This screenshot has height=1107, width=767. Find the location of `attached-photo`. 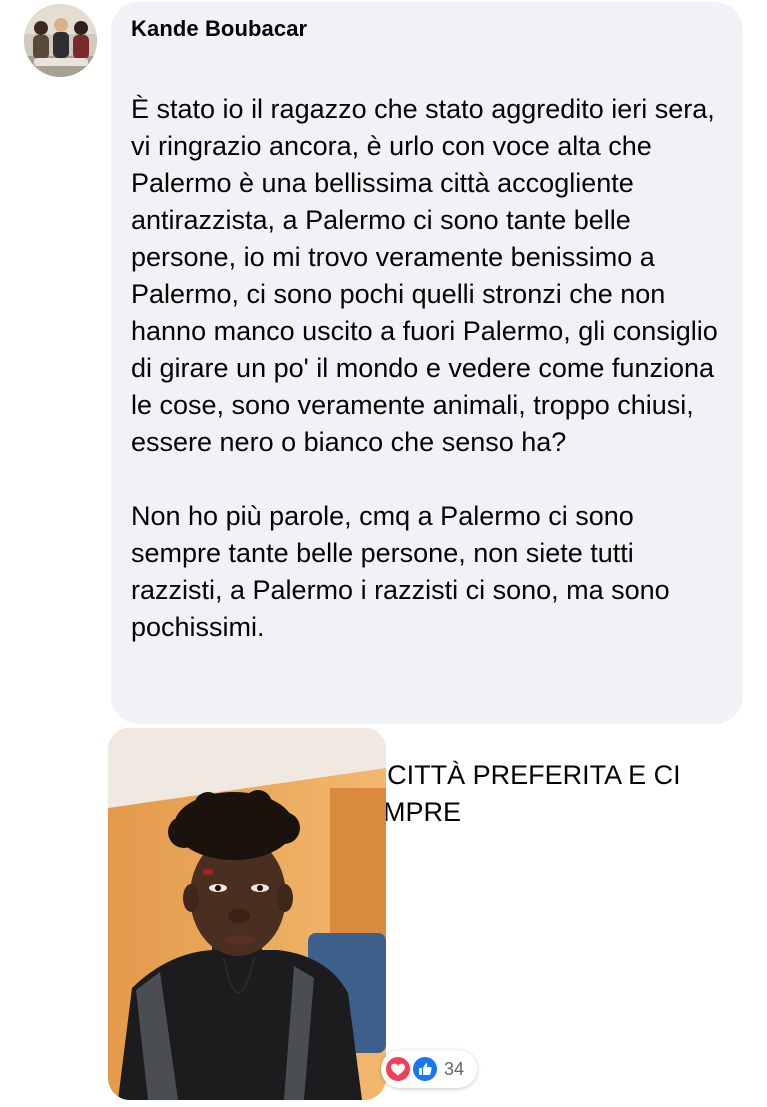

attached-photo is located at coordinates (247, 914).